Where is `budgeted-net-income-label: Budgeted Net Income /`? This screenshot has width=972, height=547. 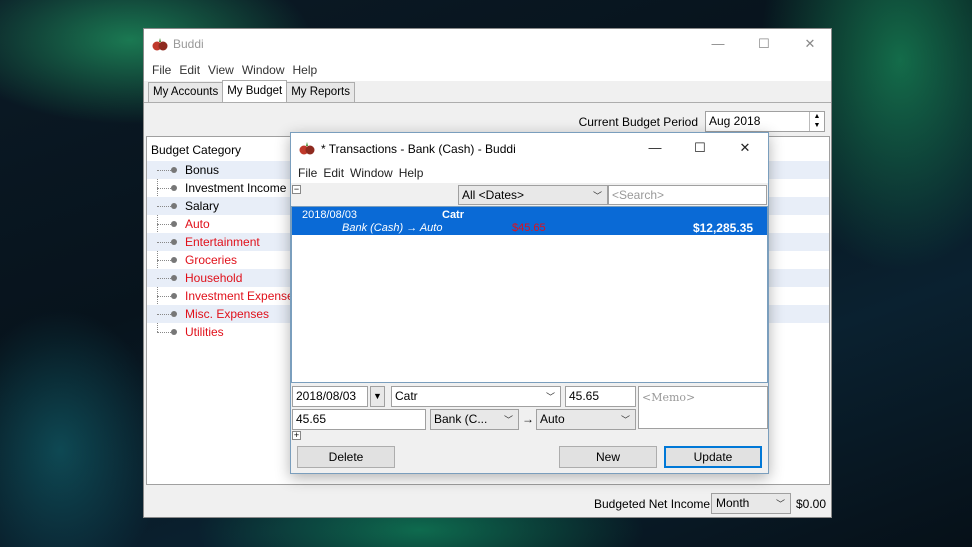 budgeted-net-income-label: Budgeted Net Income / is located at coordinates (655, 504).